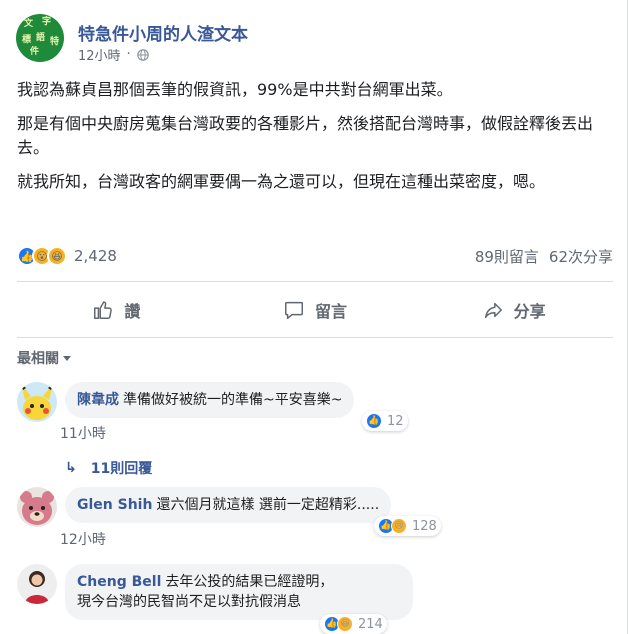 The height and width of the screenshot is (634, 628). Describe the element at coordinates (249, 582) in the screenshot. I see `comment-text: 去年公投的結果已經證明，` at that location.